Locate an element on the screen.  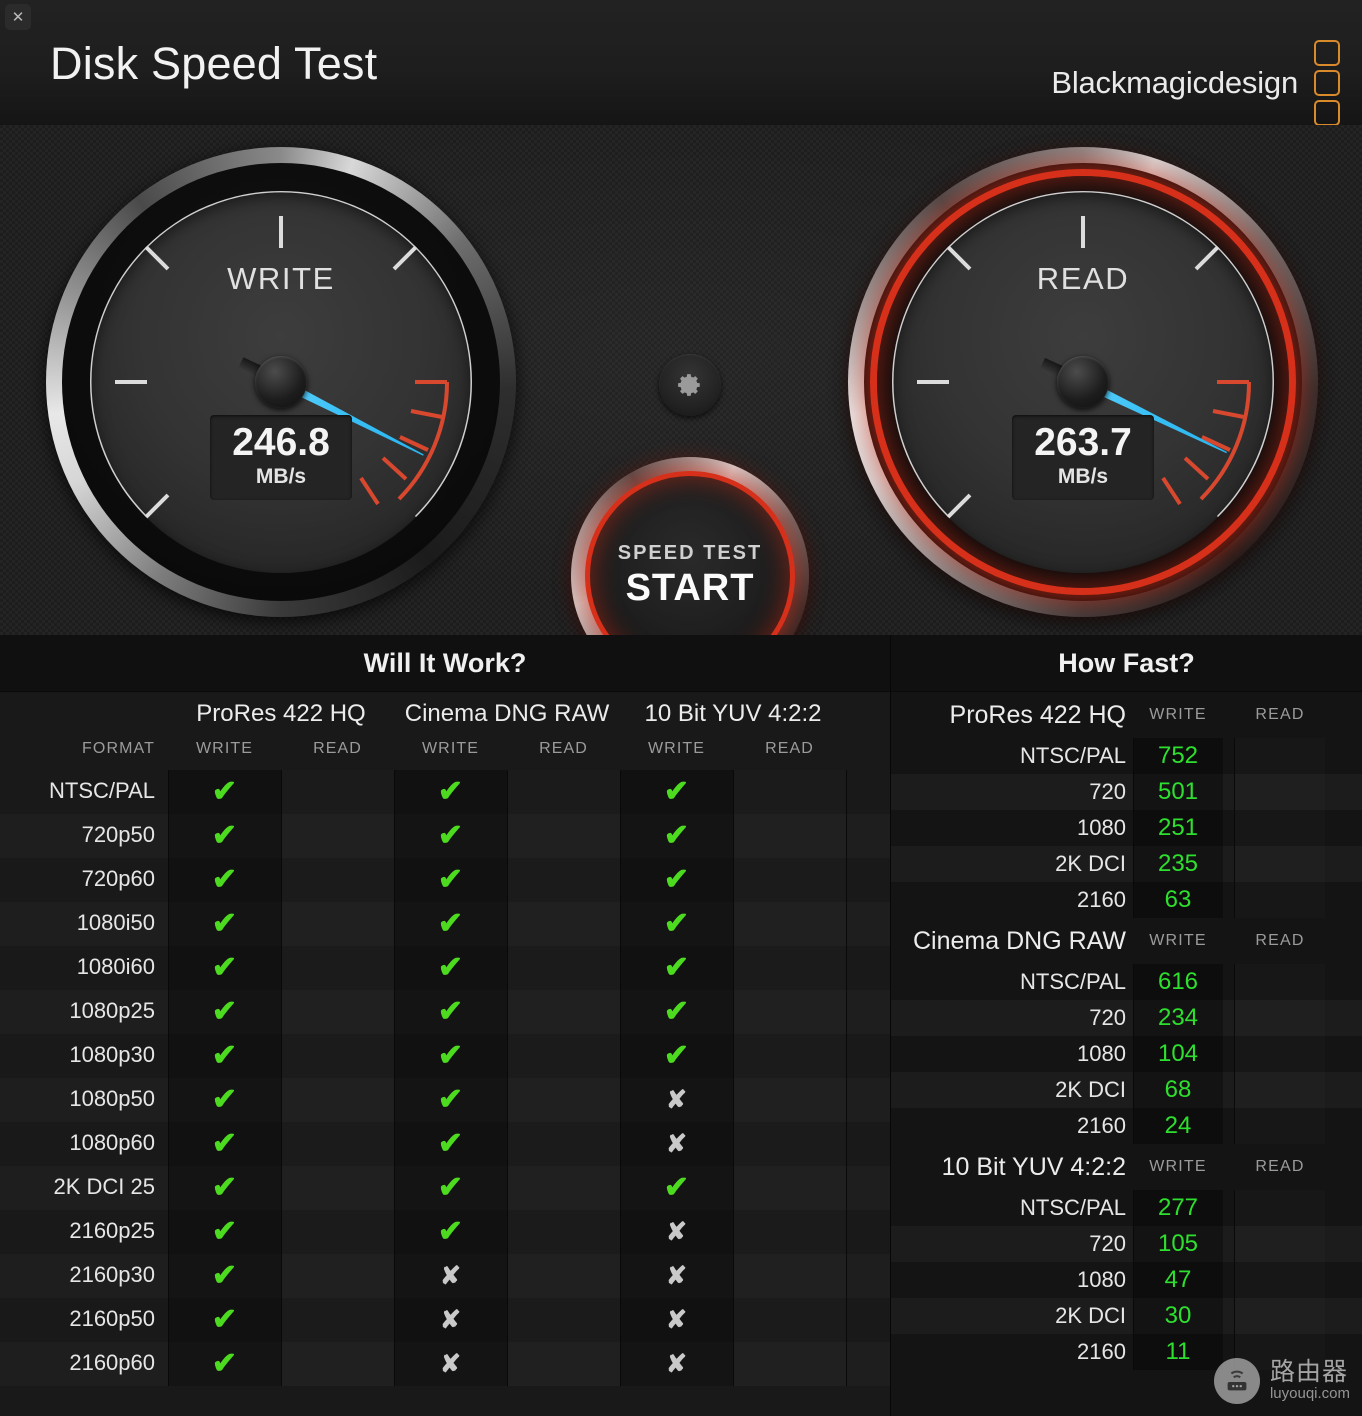
brand-name: Blackmagicdesign is located at coordinates (1174, 82).